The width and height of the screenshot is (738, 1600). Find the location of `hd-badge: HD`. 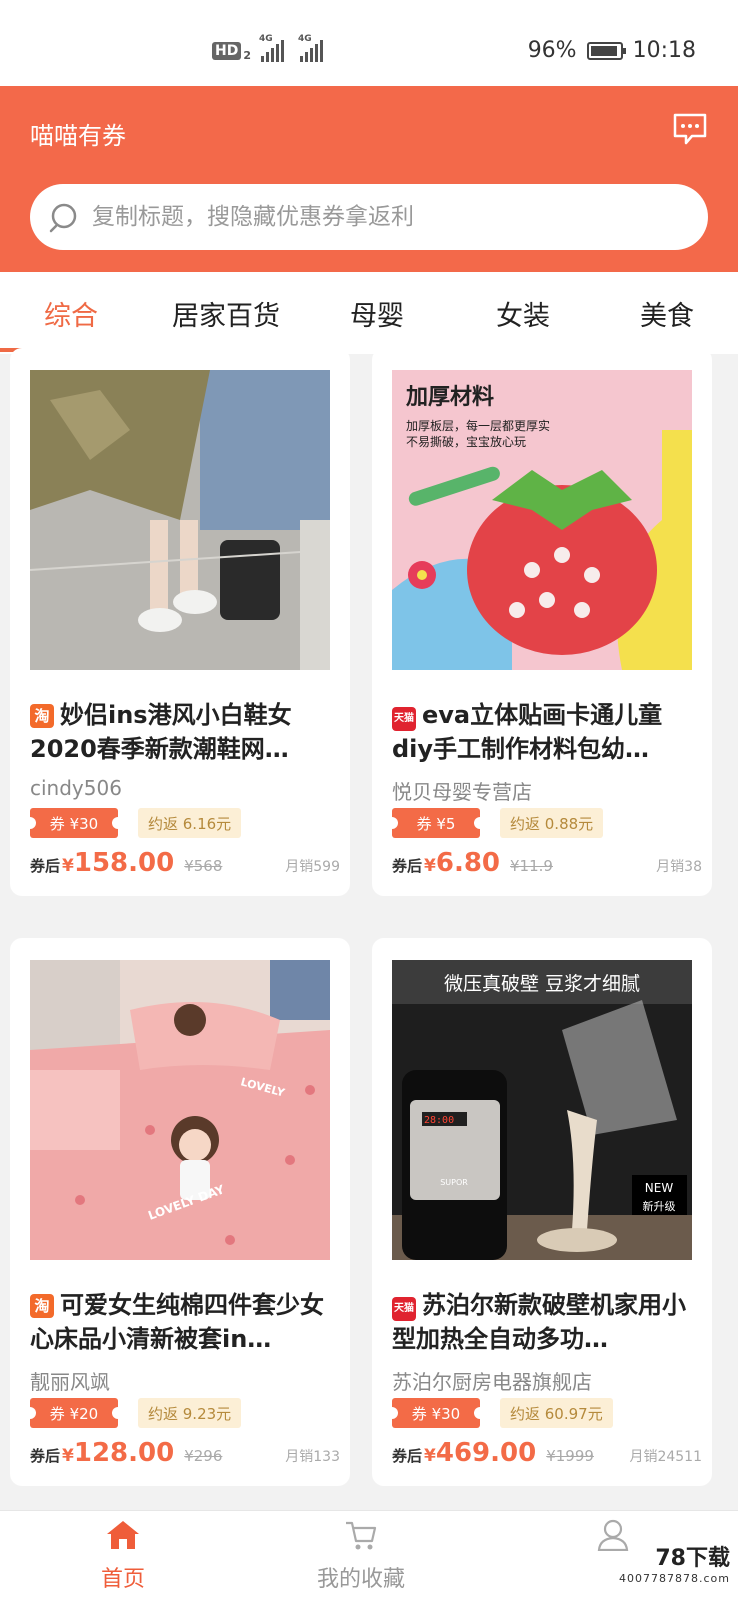

hd-badge: HD is located at coordinates (227, 51).